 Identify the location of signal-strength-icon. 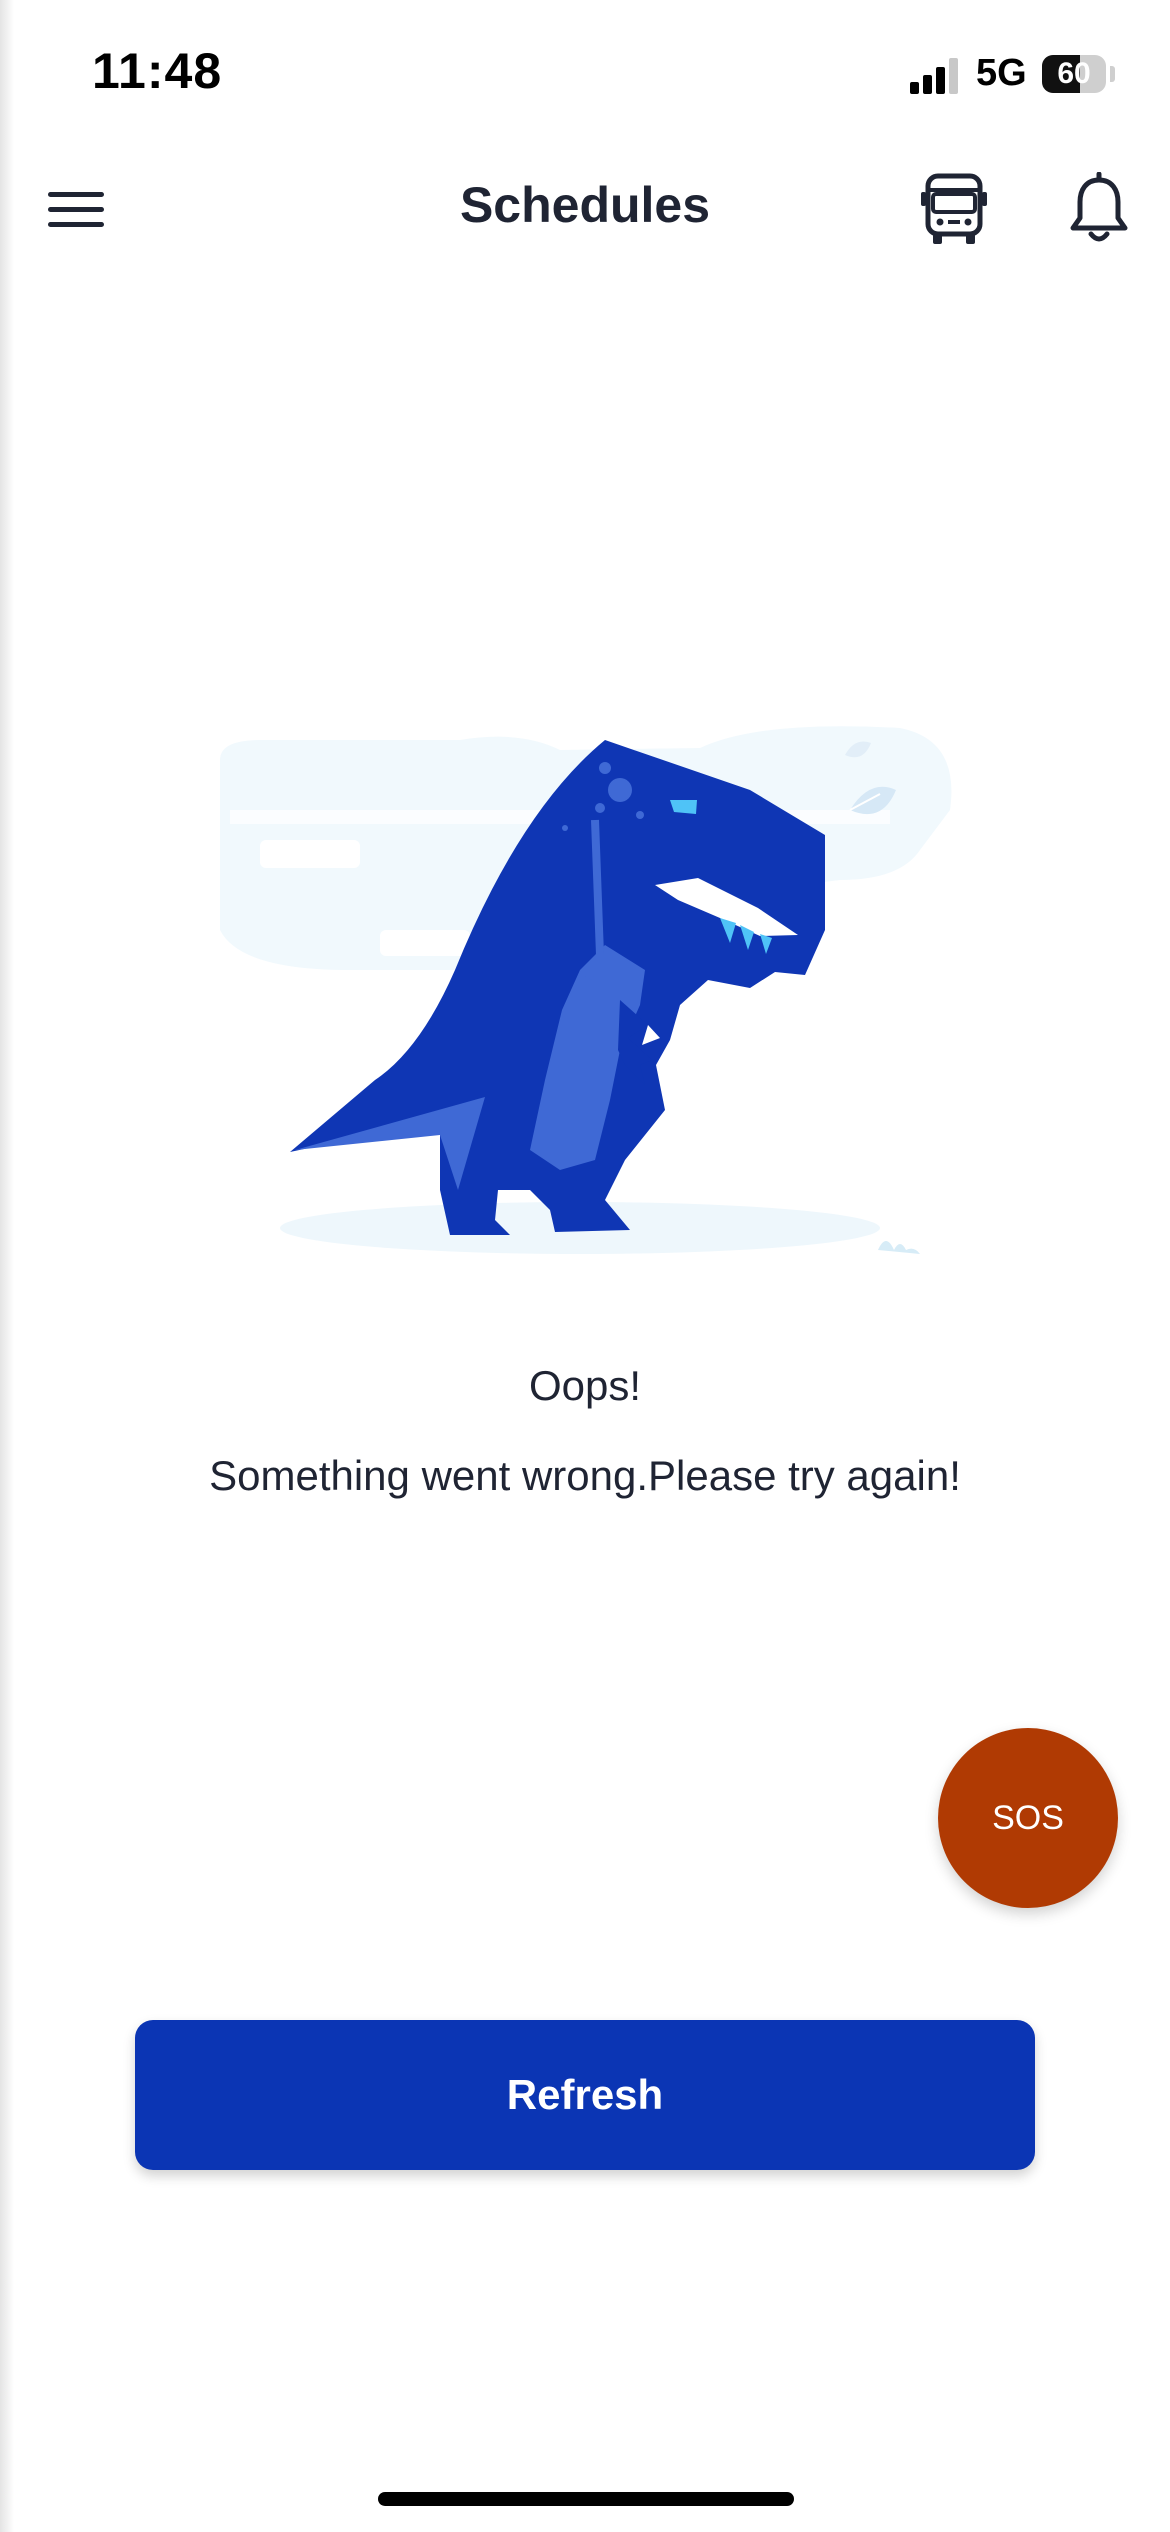
(934, 76).